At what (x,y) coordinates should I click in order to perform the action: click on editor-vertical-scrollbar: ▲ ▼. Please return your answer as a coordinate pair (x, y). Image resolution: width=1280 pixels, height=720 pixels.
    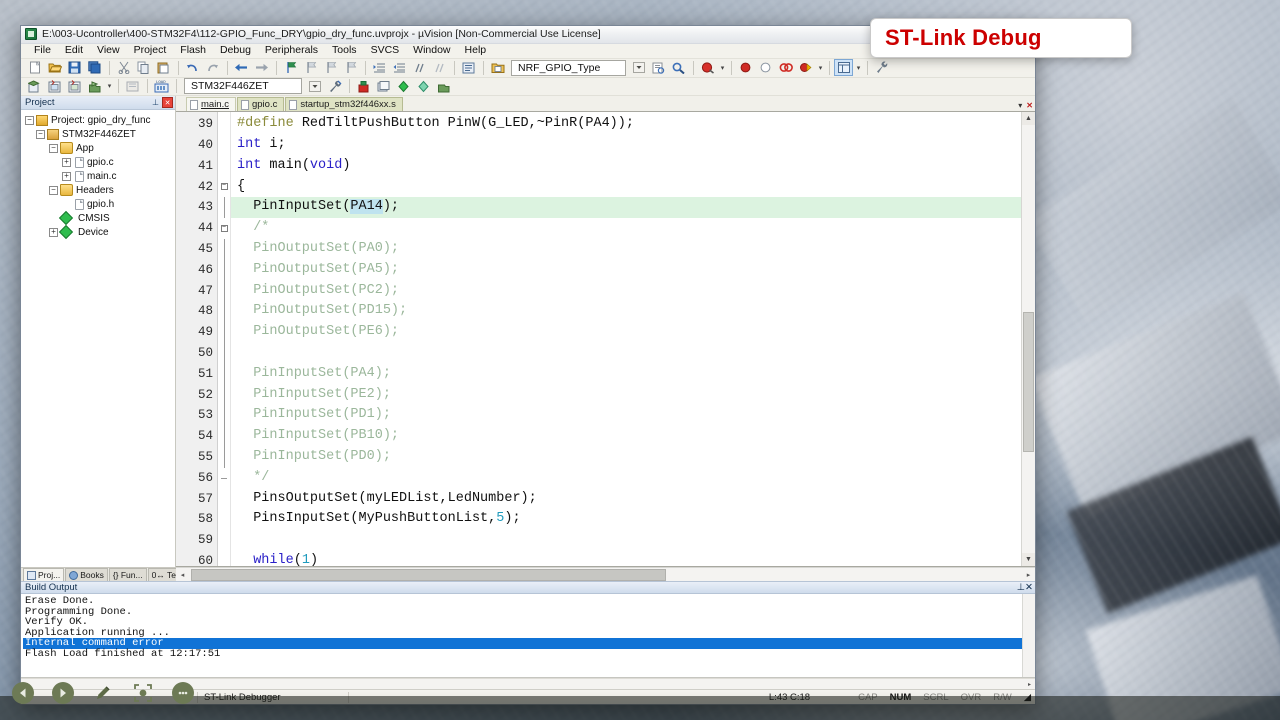
    Looking at the image, I should click on (1028, 339).